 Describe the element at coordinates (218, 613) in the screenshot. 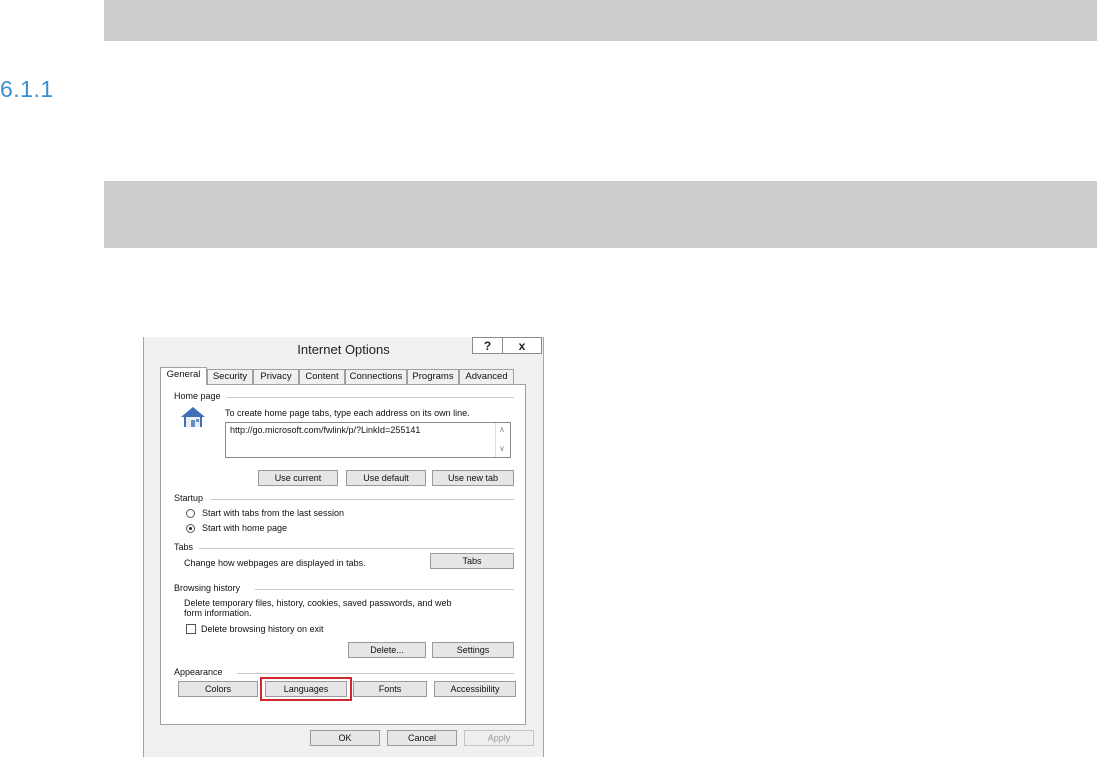

I see `browsing-history-description-2: form information.` at that location.